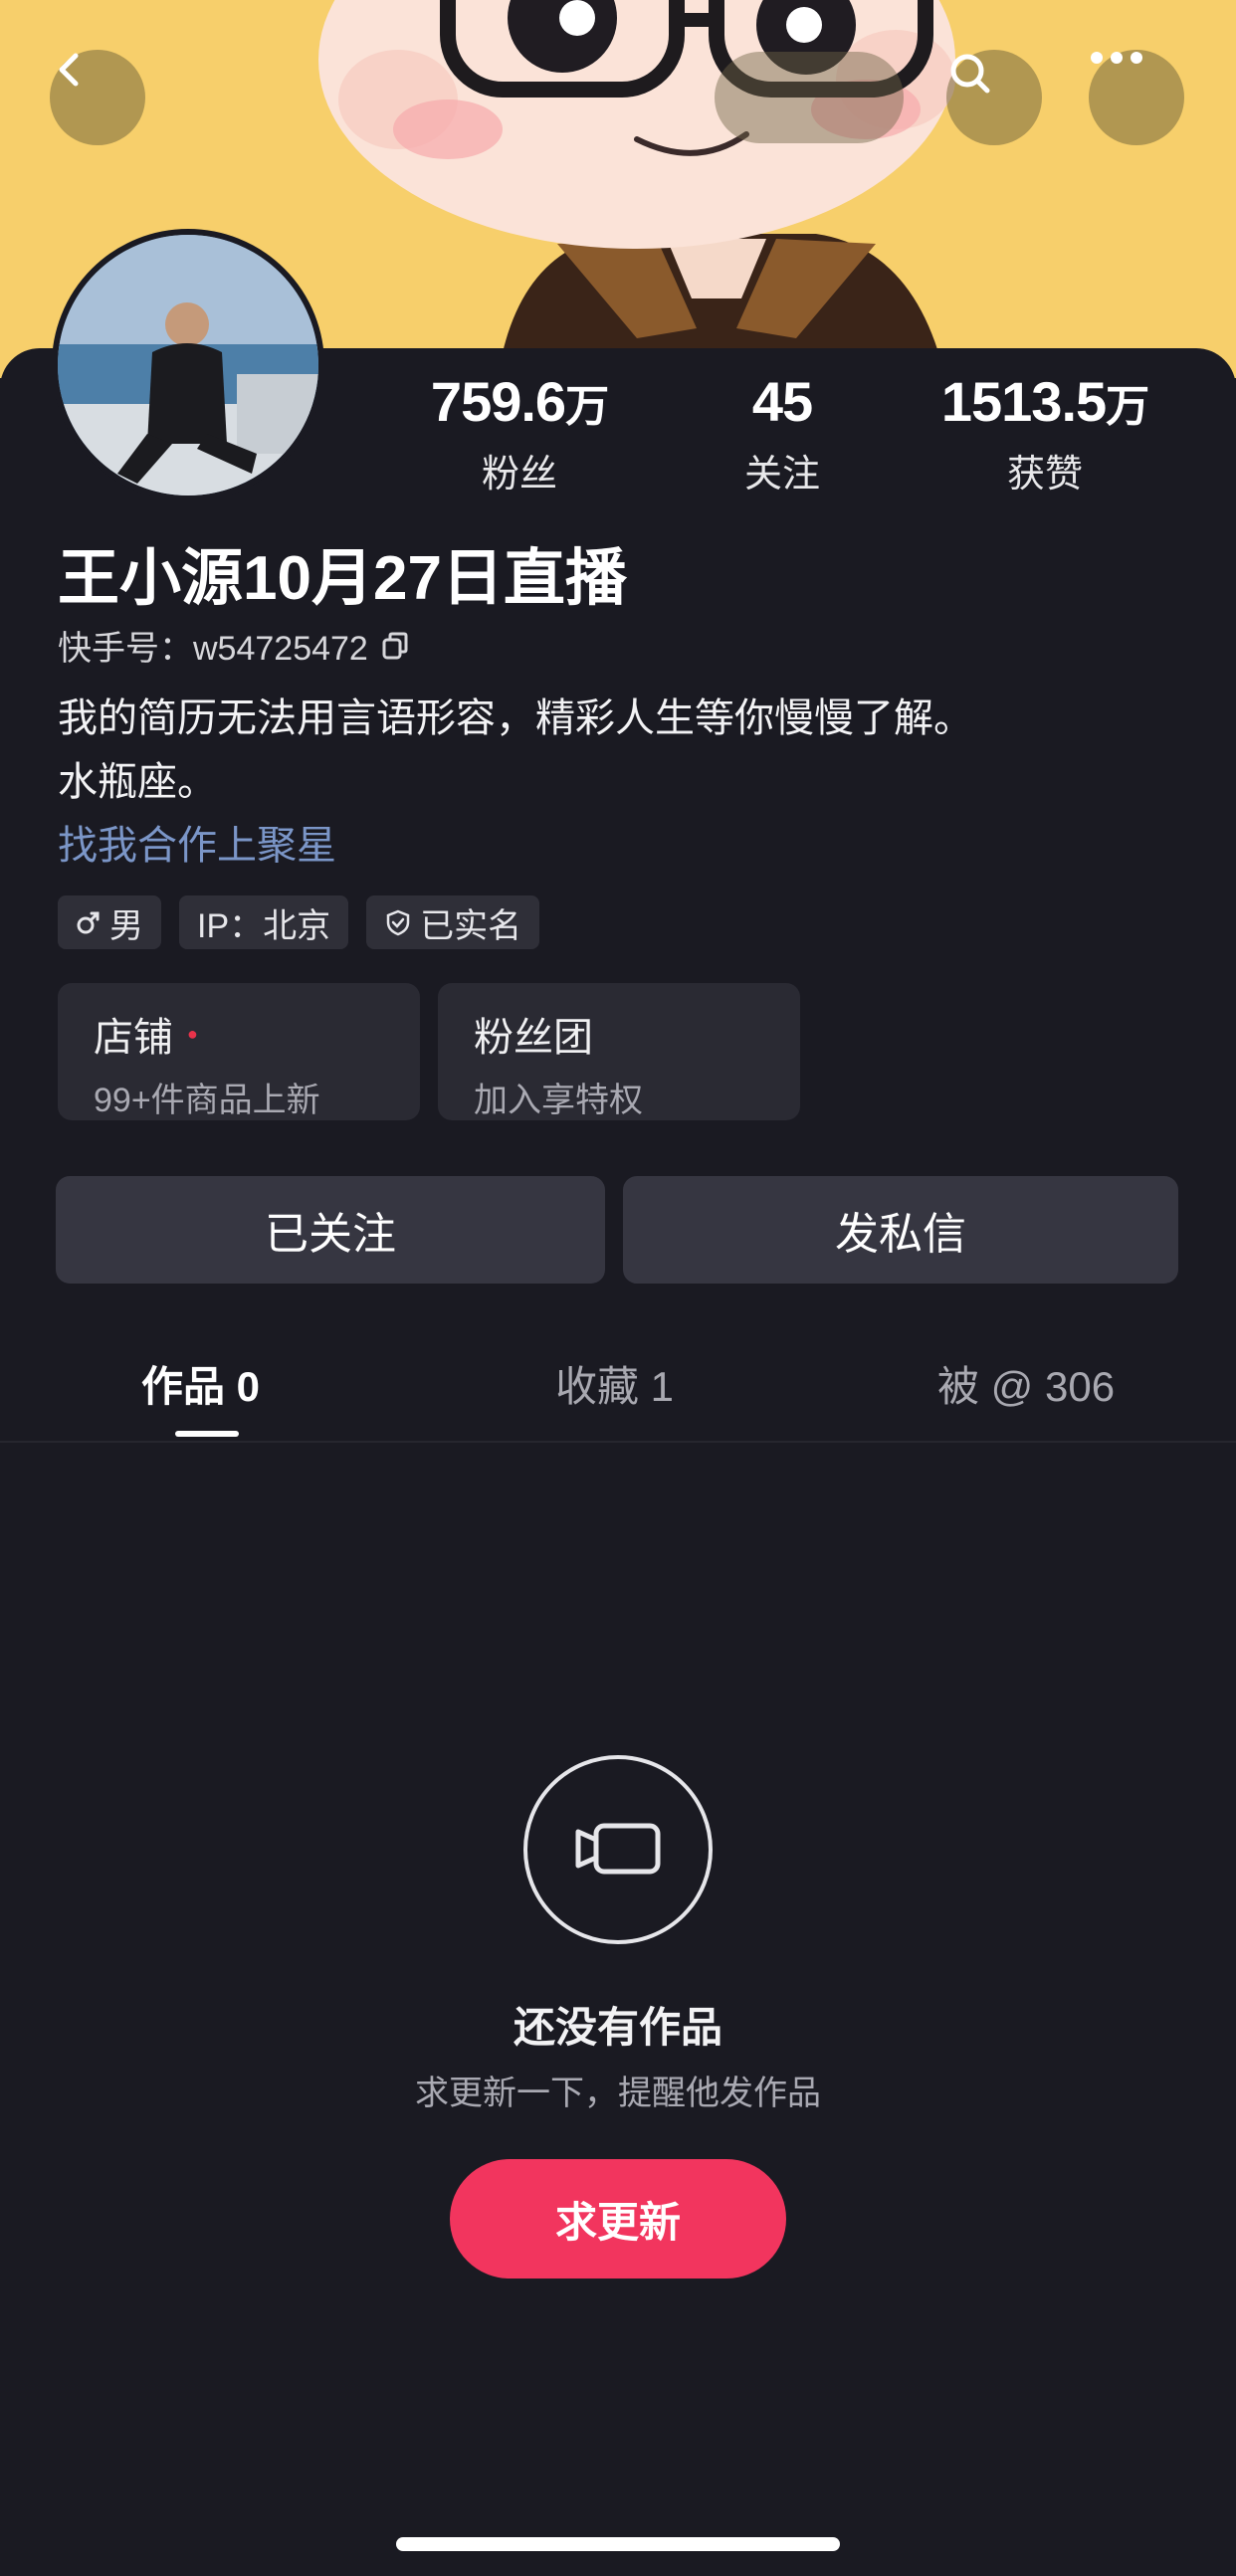  I want to click on shop-card: 店铺 ● 99+件商品上新, so click(239, 1051).